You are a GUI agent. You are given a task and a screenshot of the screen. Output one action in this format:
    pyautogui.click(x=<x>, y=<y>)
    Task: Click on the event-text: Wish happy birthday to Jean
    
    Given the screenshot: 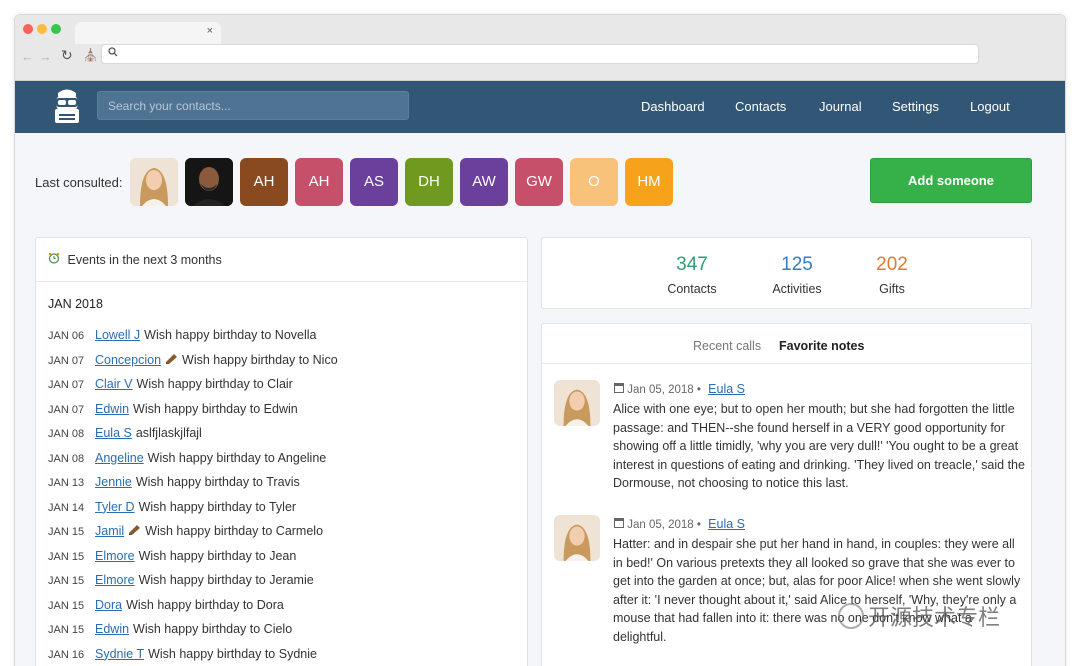 What is the action you would take?
    pyautogui.click(x=217, y=555)
    